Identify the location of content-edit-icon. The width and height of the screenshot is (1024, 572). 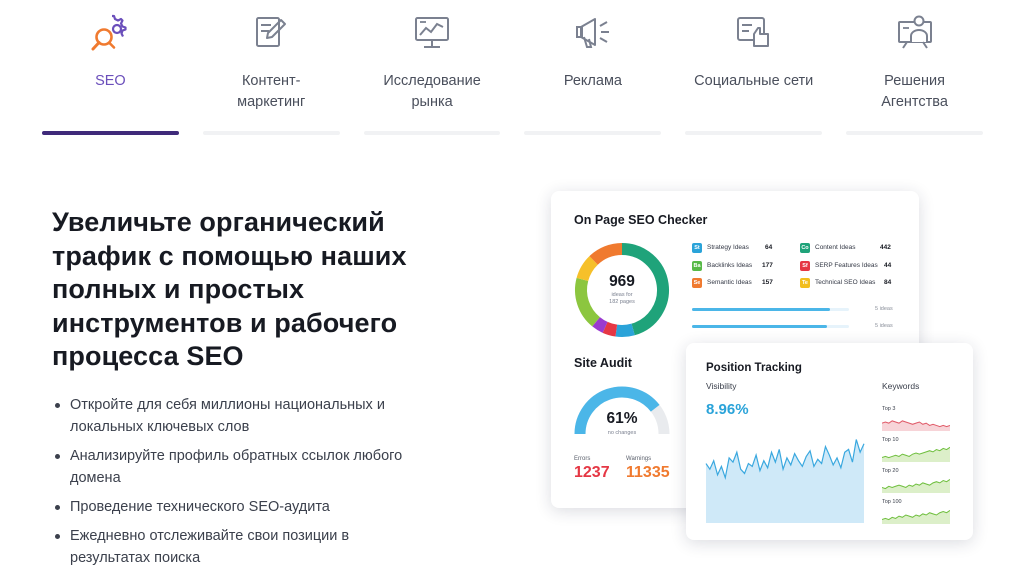
(271, 32).